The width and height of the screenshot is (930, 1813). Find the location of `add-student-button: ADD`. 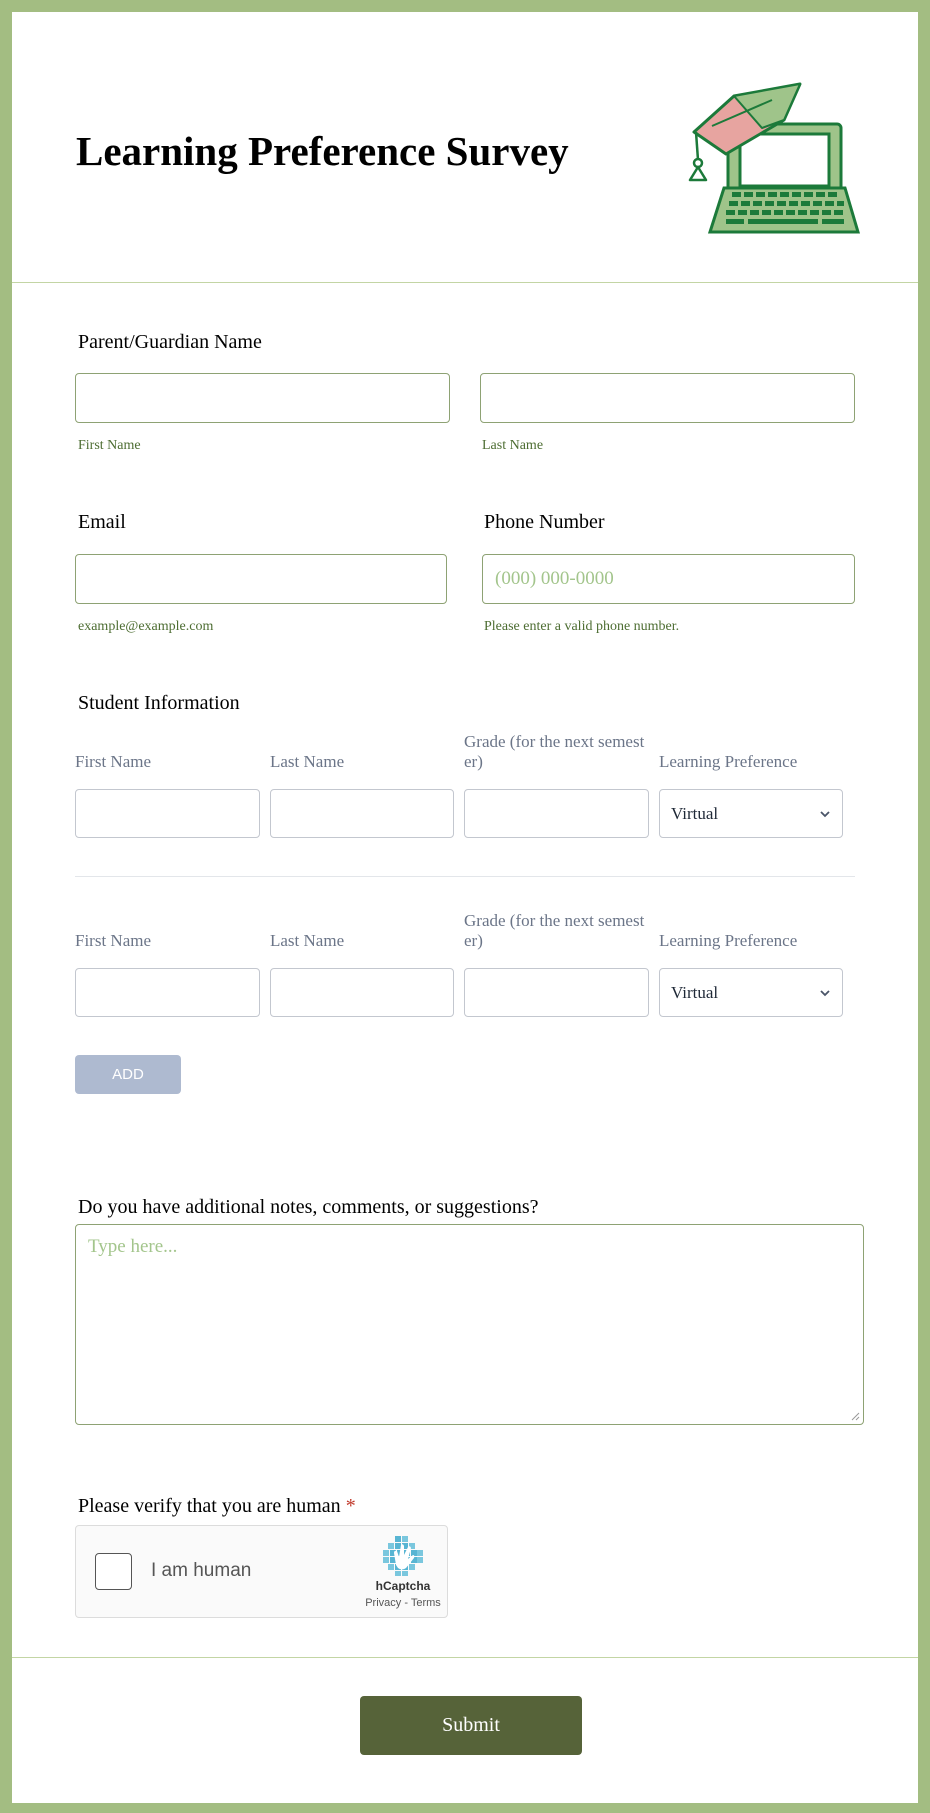

add-student-button: ADD is located at coordinates (128, 1074).